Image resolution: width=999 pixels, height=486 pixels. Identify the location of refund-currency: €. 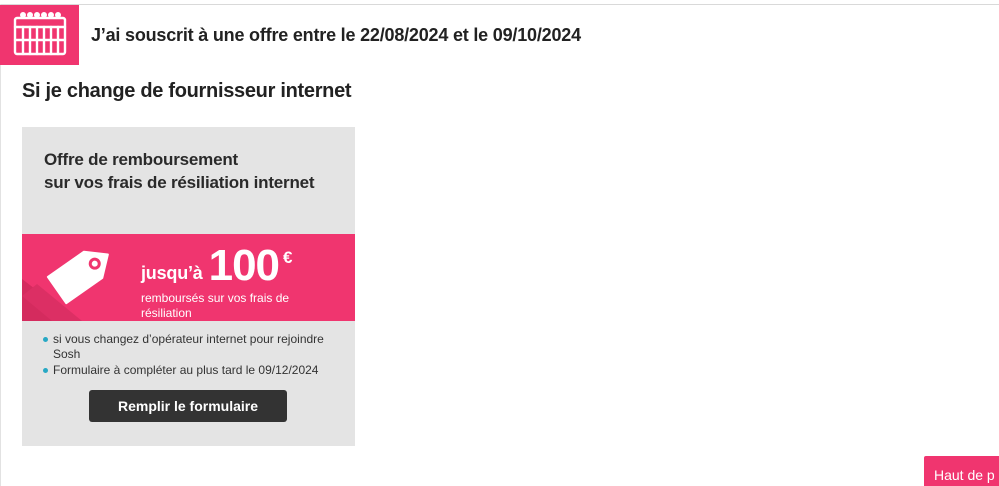
(288, 257).